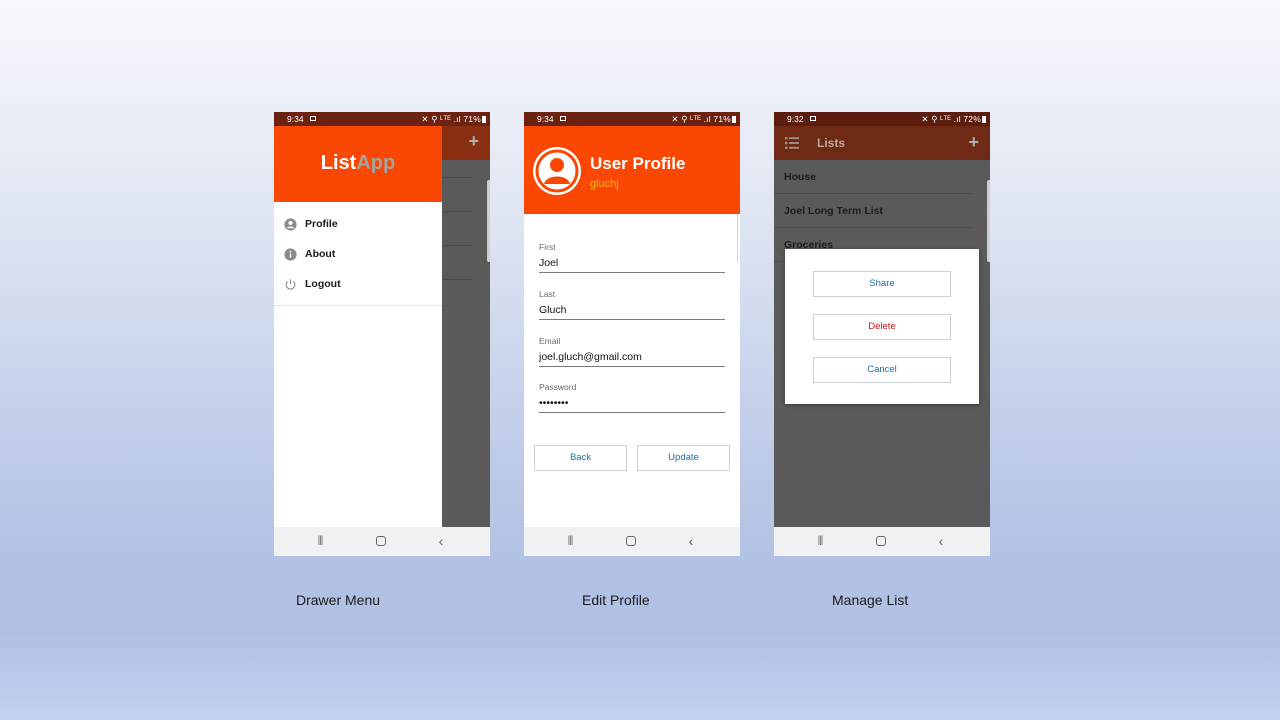 The height and width of the screenshot is (720, 1280). I want to click on list-menu-icon, so click(792, 143).